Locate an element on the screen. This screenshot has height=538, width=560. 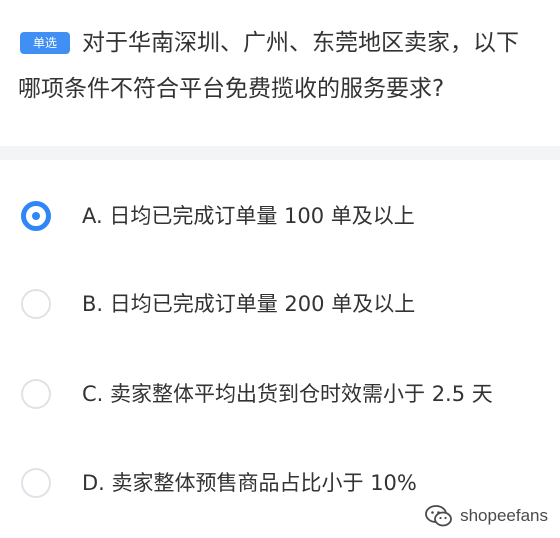
option-a: A. 日均已完成订单量 100 单及以上 is located at coordinates (280, 218).